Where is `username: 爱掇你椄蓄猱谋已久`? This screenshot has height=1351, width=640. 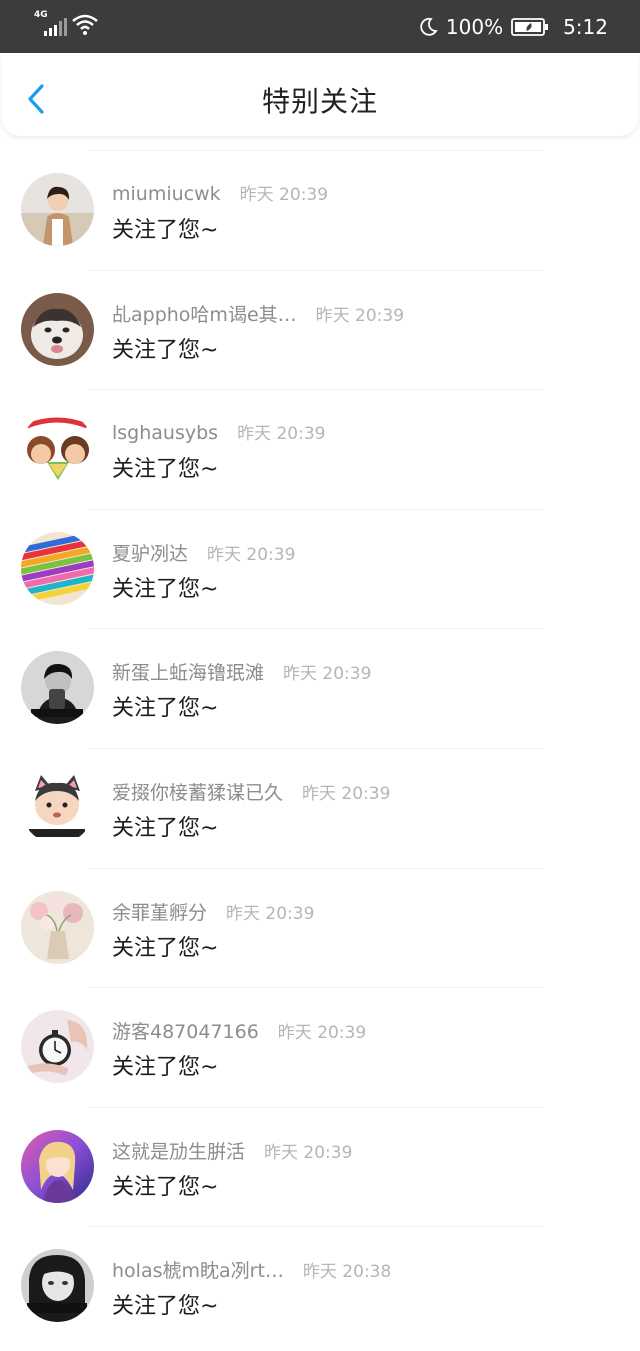
username: 爱掇你椄蓄猱谋已久 is located at coordinates (197, 791).